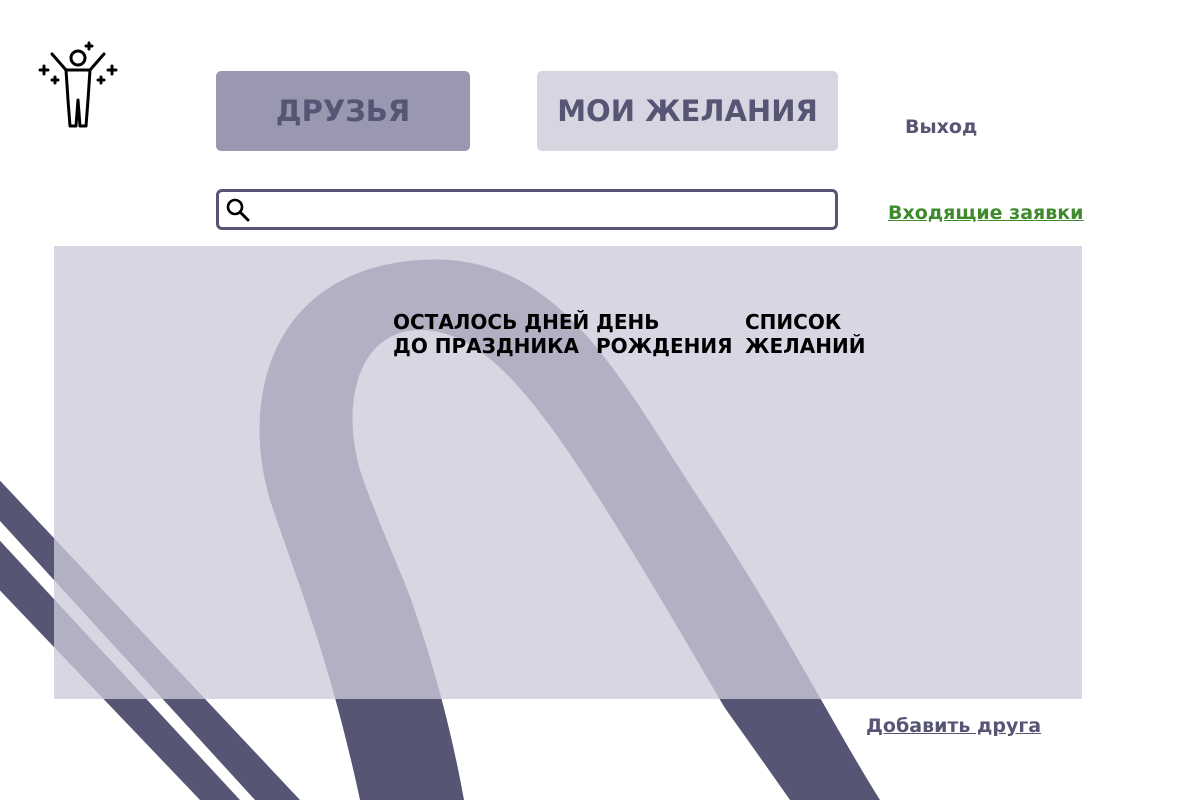 This screenshot has width=1200, height=800. What do you see at coordinates (491, 322) in the screenshot?
I see `column-header-line: ОСТАЛОСЬ ДНЕЙ` at bounding box center [491, 322].